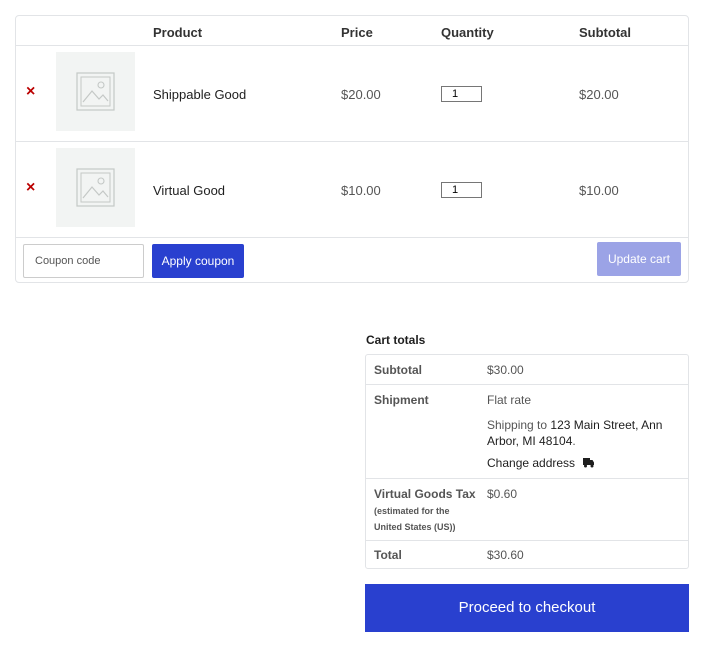 This screenshot has width=704, height=671. I want to click on apply-coupon-button: Apply coupon, so click(198, 261).